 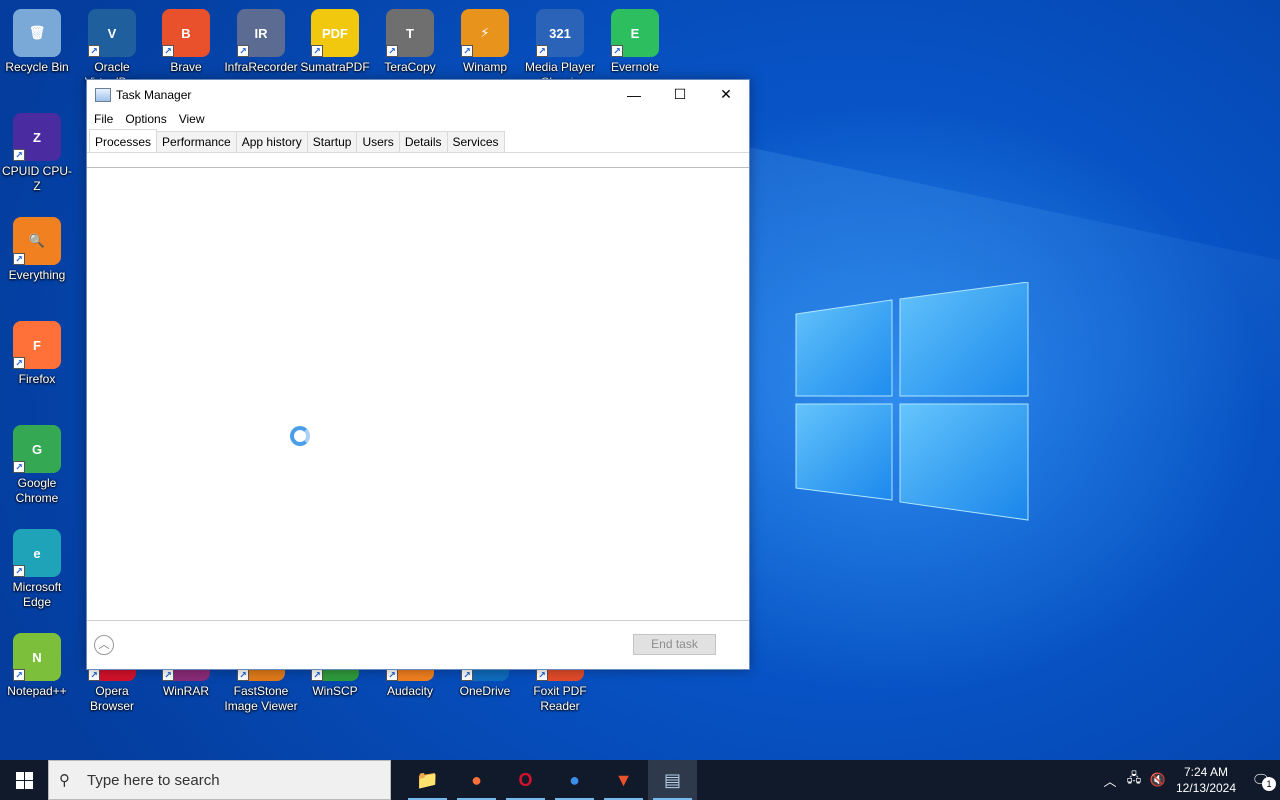 I want to click on minimize-button: —, so click(x=634, y=94).